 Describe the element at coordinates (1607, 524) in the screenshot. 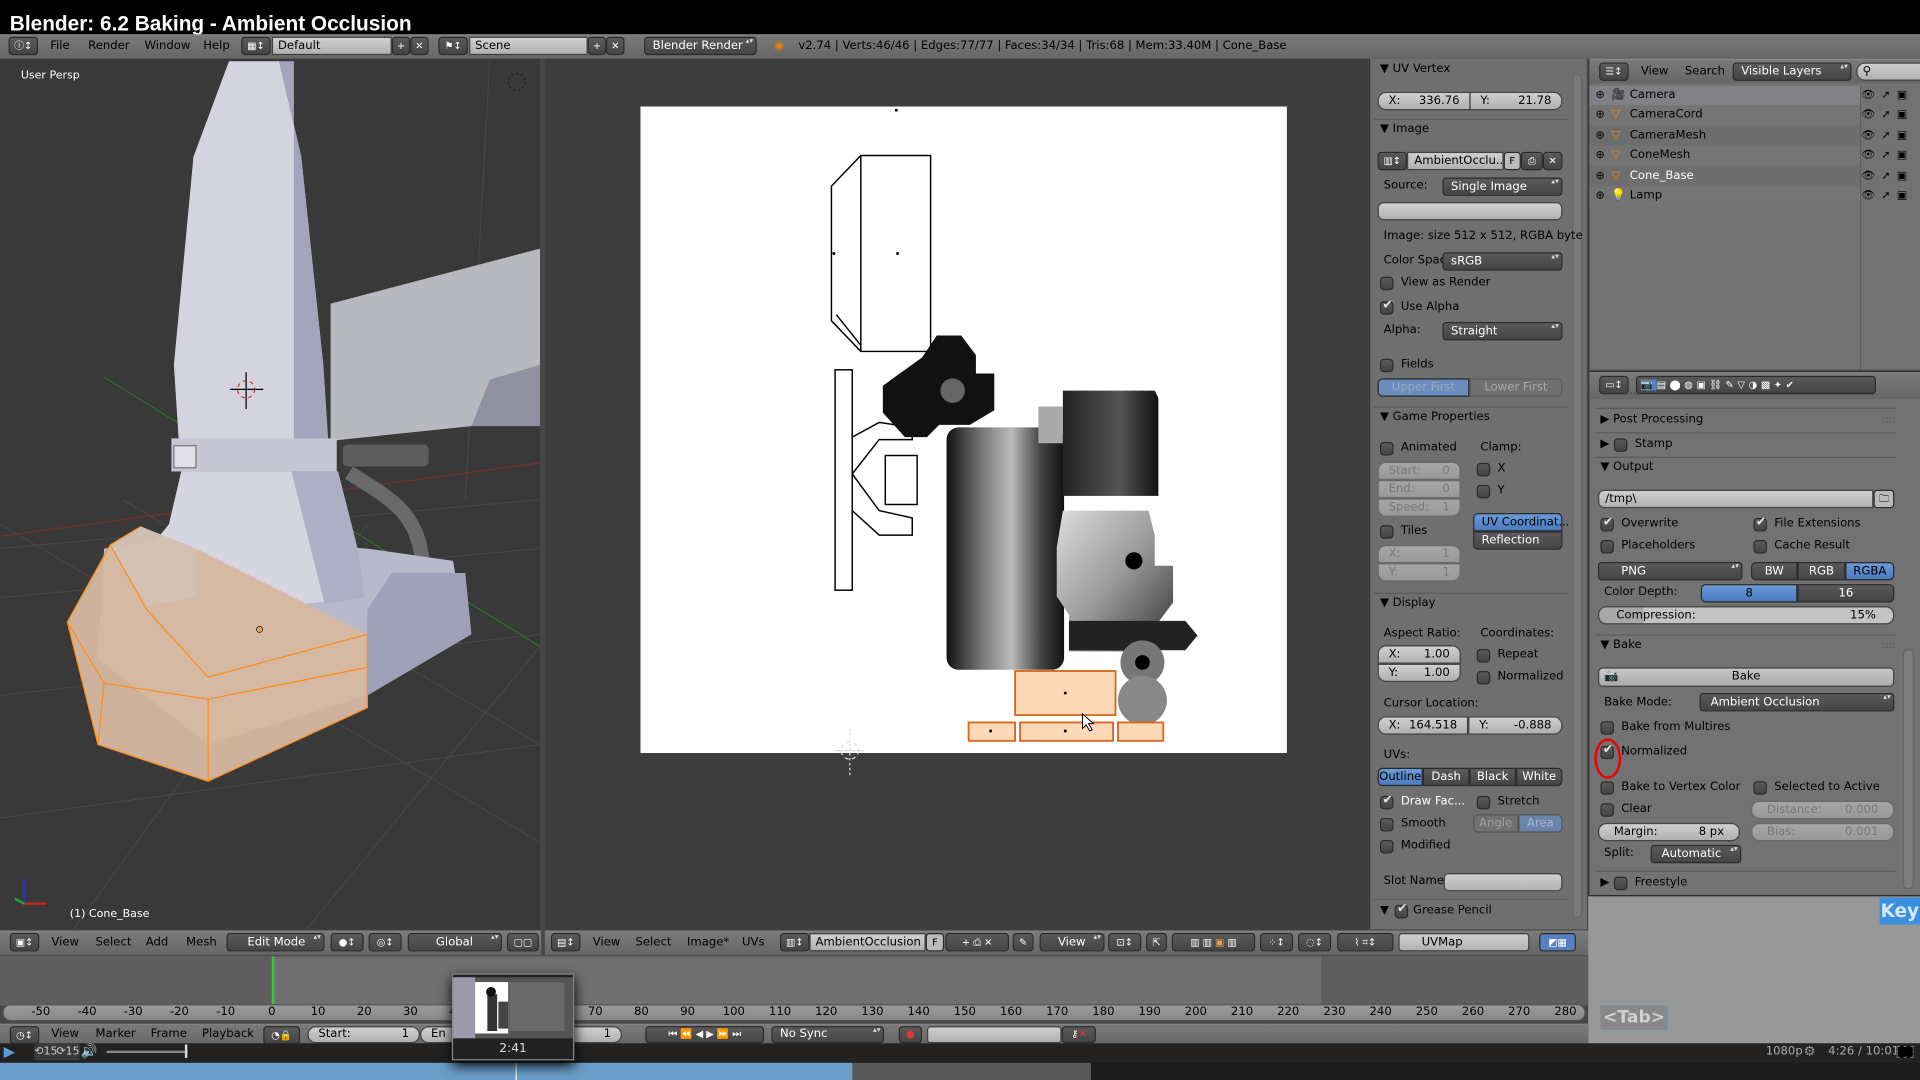

I see `overwrite-checkbox` at that location.